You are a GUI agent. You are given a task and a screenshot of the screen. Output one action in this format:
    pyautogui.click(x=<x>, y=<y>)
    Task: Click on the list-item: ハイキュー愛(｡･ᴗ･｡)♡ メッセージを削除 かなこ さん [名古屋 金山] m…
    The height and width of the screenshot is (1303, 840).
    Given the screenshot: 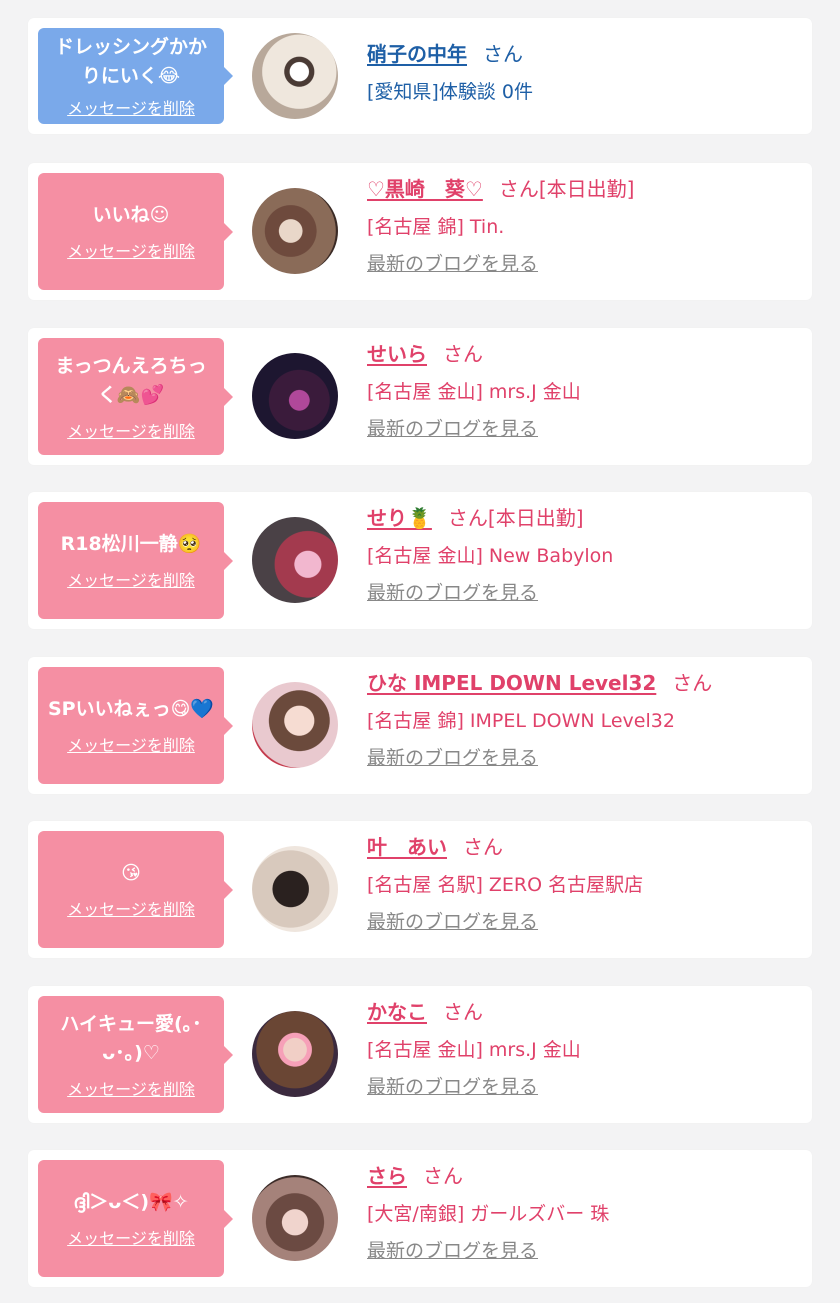 What is the action you would take?
    pyautogui.click(x=420, y=1054)
    